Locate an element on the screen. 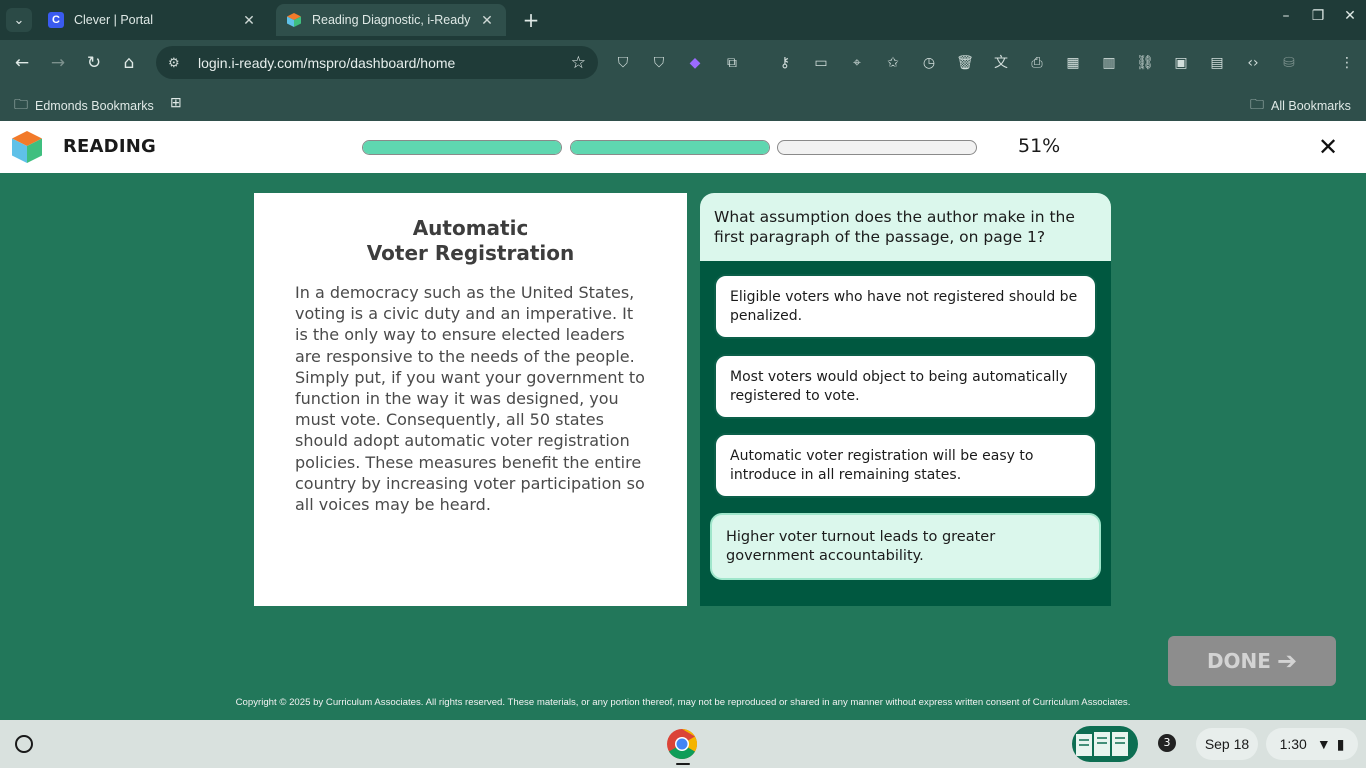 This screenshot has width=1366, height=768. minimize-icon: – is located at coordinates (1286, 16).